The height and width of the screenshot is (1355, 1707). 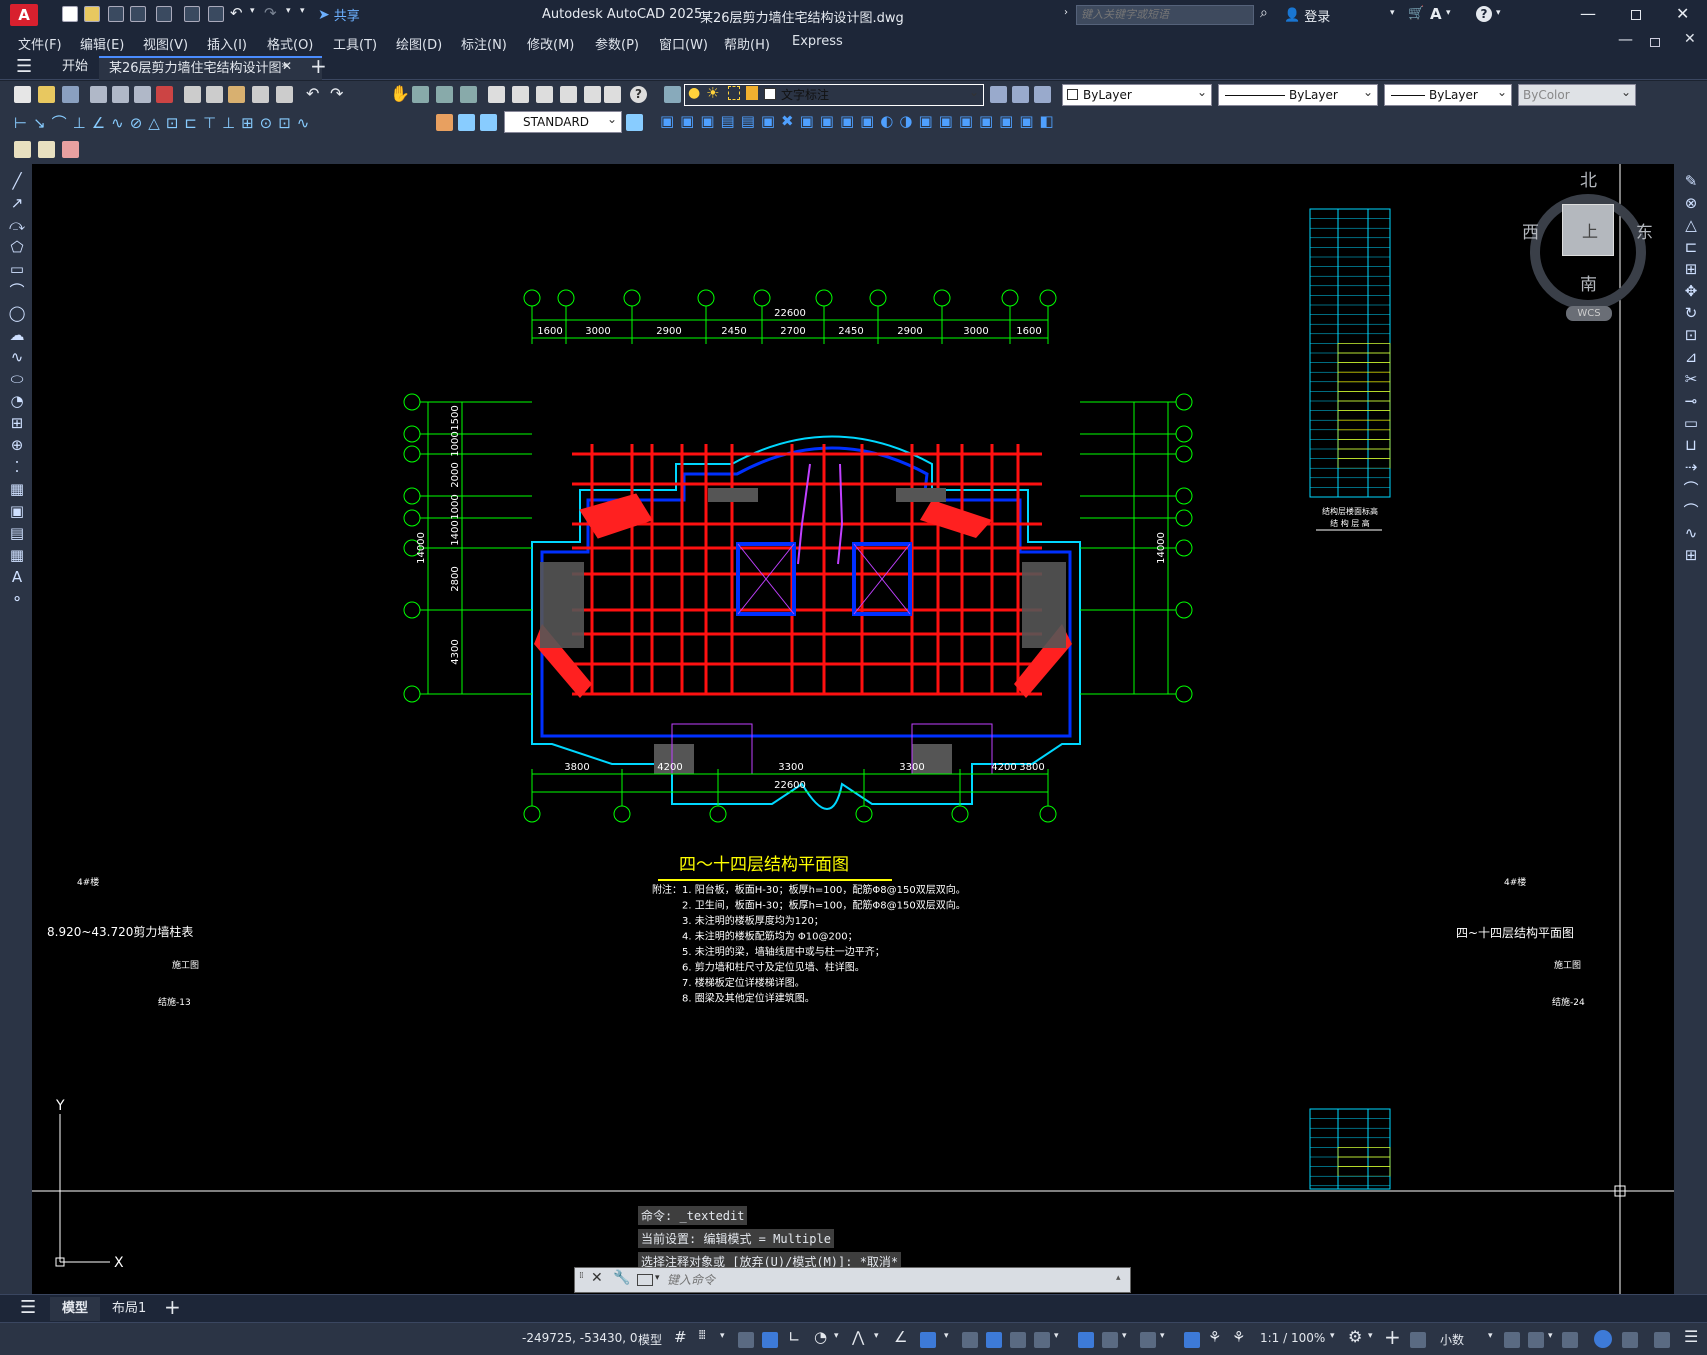 I want to click on dimtedit-icon, so click(x=466, y=122).